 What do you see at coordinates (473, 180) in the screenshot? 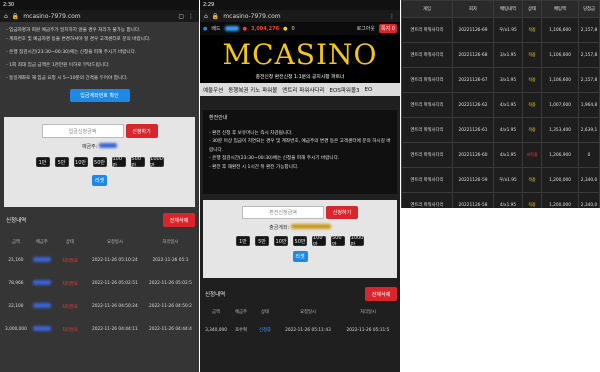
I see `round-cell: 20221126-59` at bounding box center [473, 180].